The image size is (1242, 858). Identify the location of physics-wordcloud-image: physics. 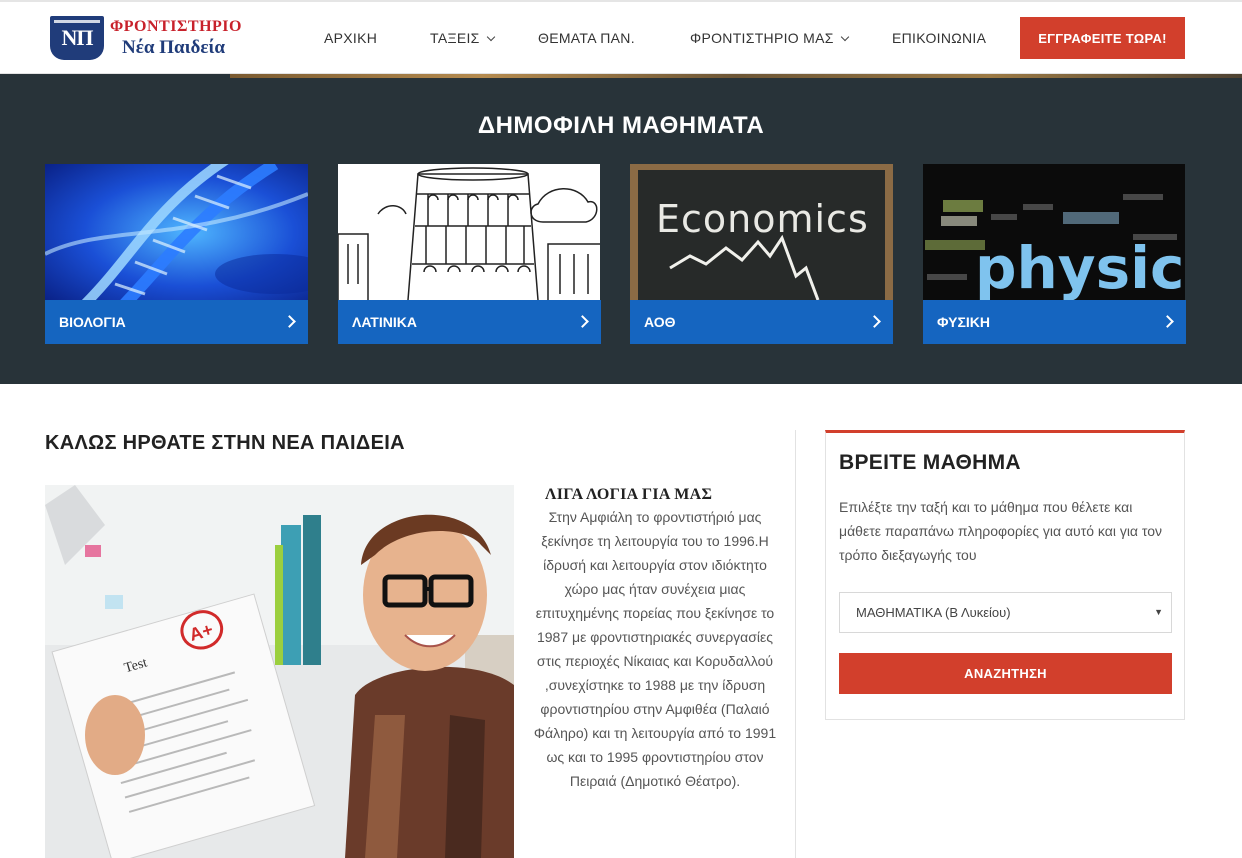
(1054, 232).